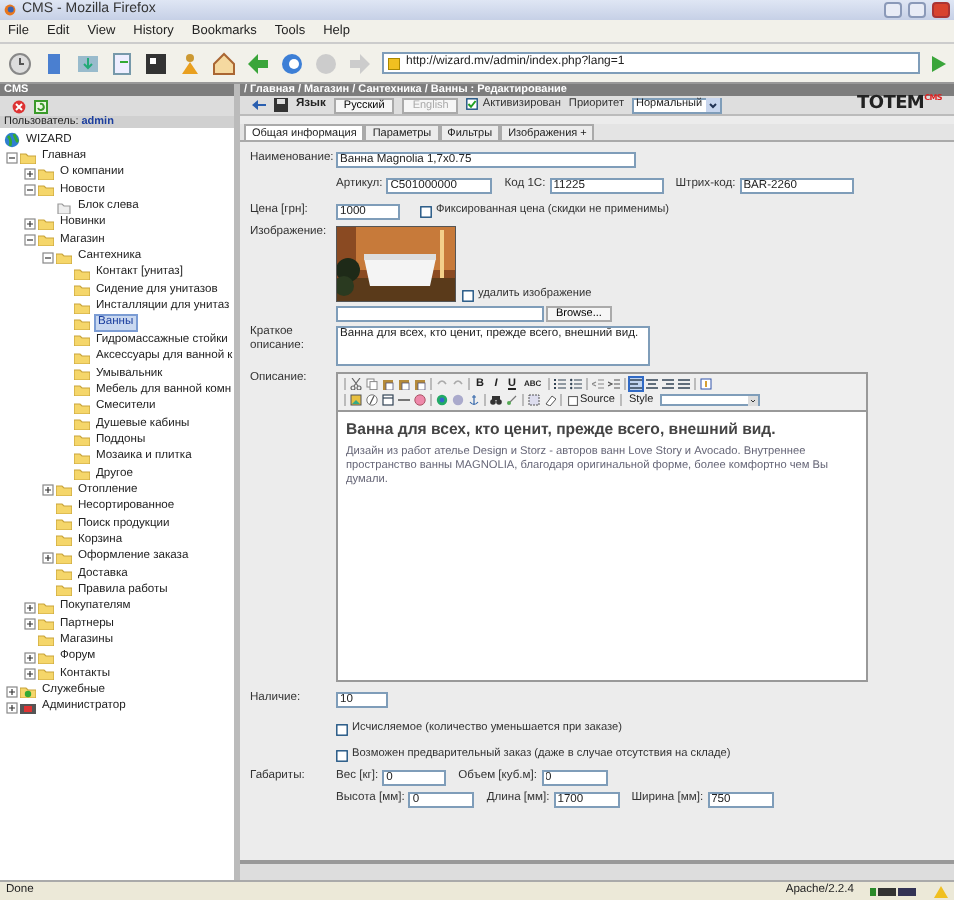 This screenshot has height=900, width=954. What do you see at coordinates (440, 313) in the screenshot?
I see `file-field` at bounding box center [440, 313].